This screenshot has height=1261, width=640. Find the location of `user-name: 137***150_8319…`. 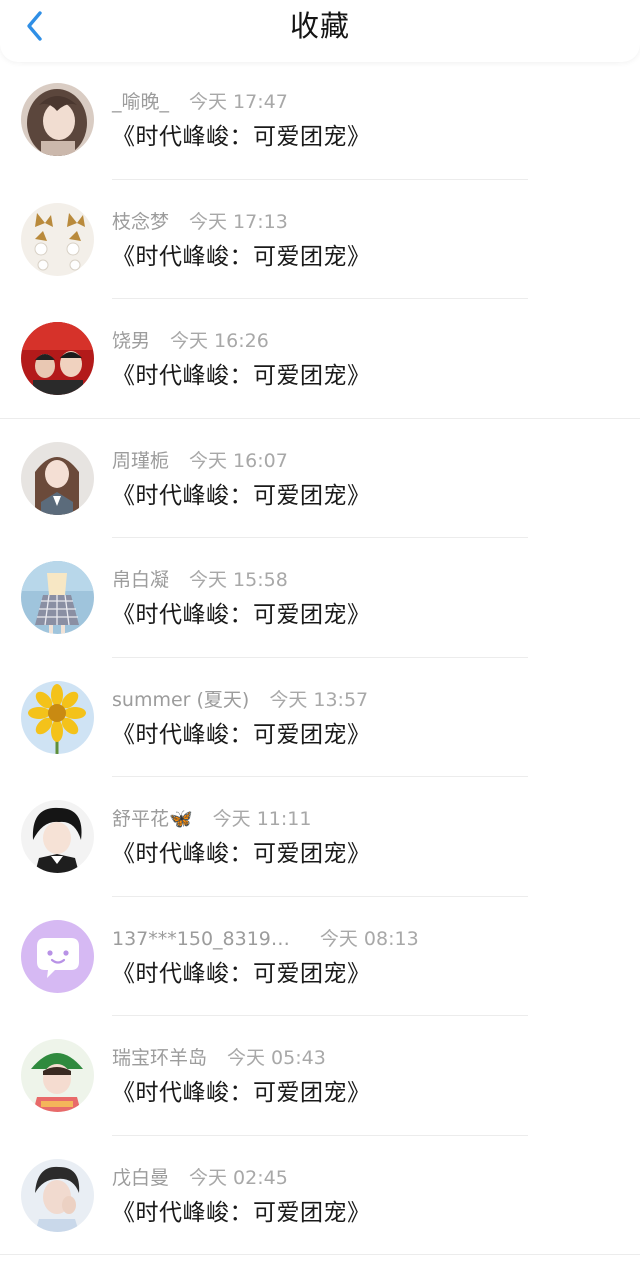

user-name: 137***150_8319… is located at coordinates (201, 939).